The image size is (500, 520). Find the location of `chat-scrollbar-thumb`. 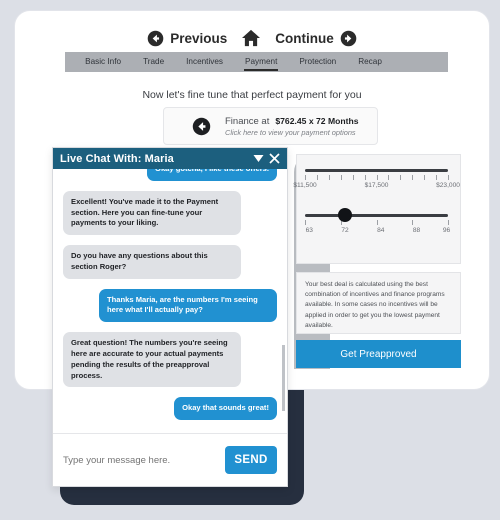

chat-scrollbar-thumb is located at coordinates (283, 378).